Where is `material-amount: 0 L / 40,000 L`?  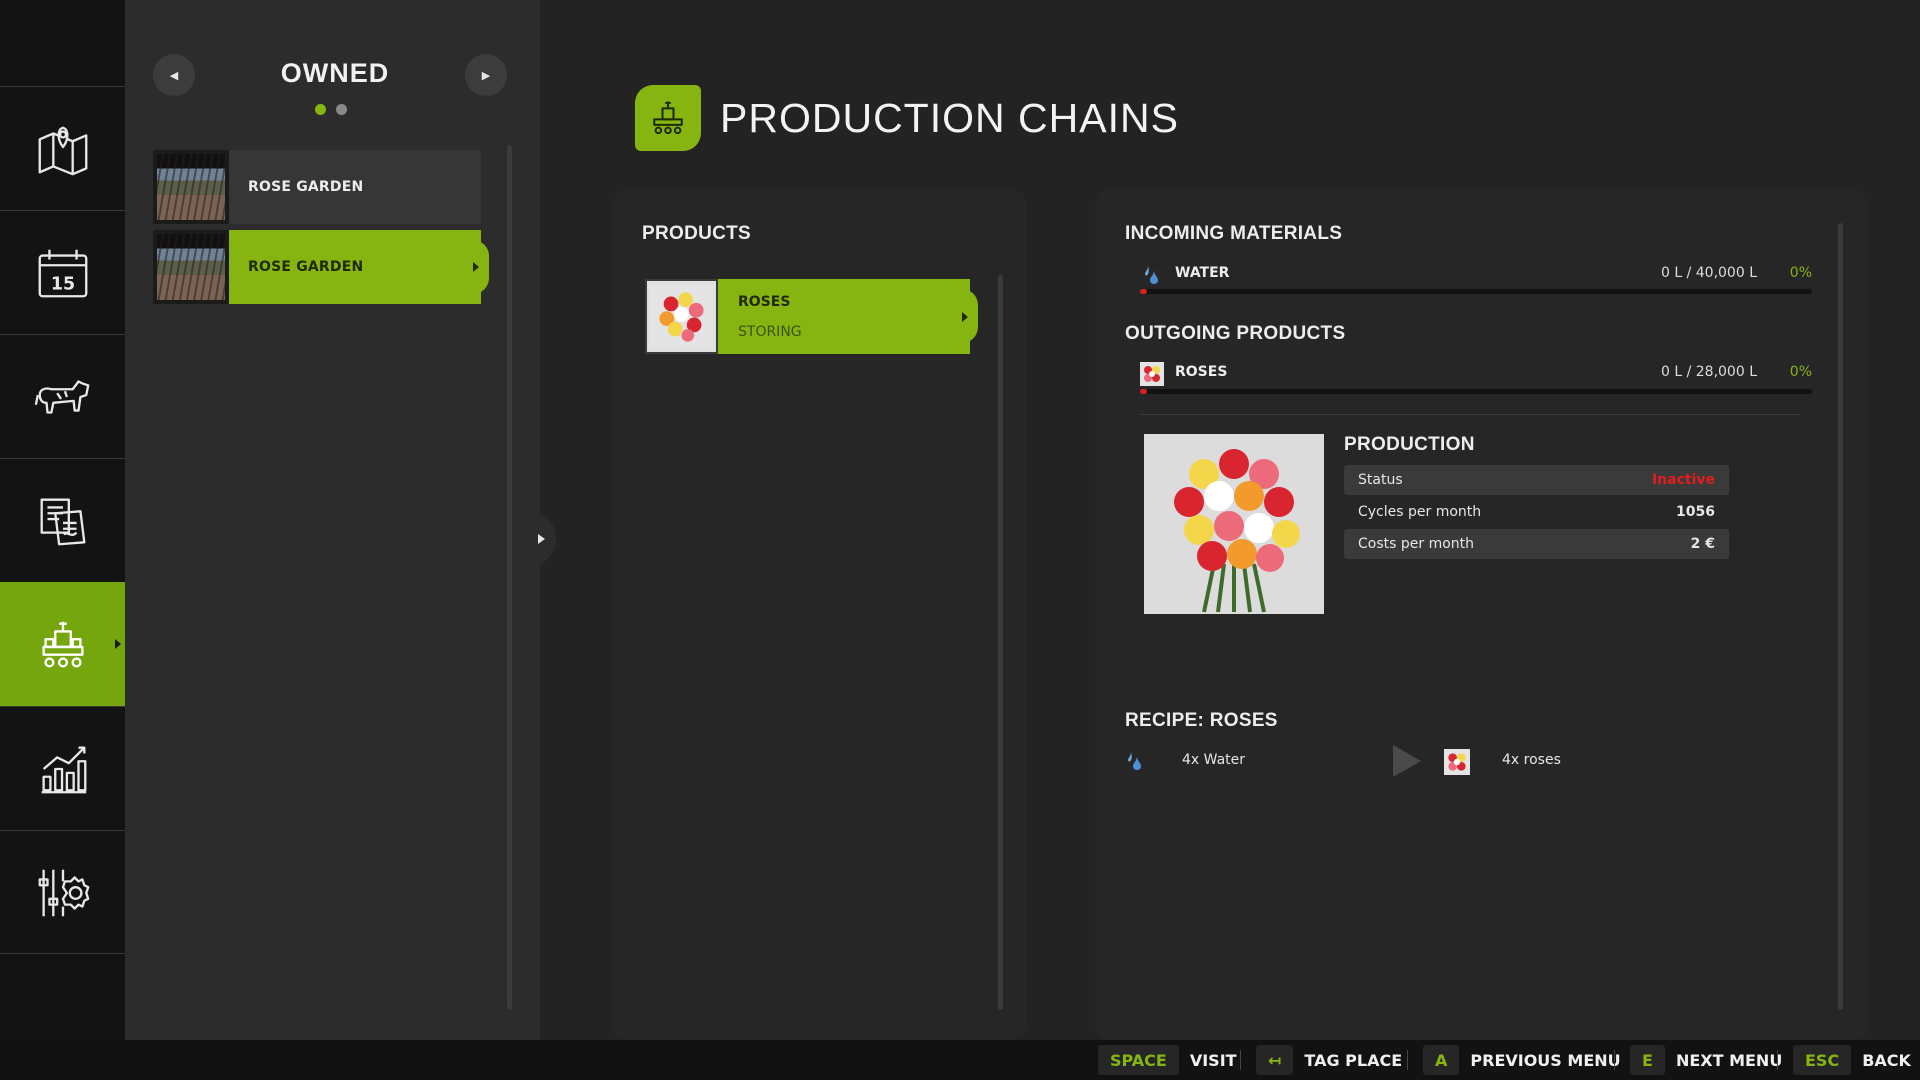 material-amount: 0 L / 40,000 L is located at coordinates (1708, 273).